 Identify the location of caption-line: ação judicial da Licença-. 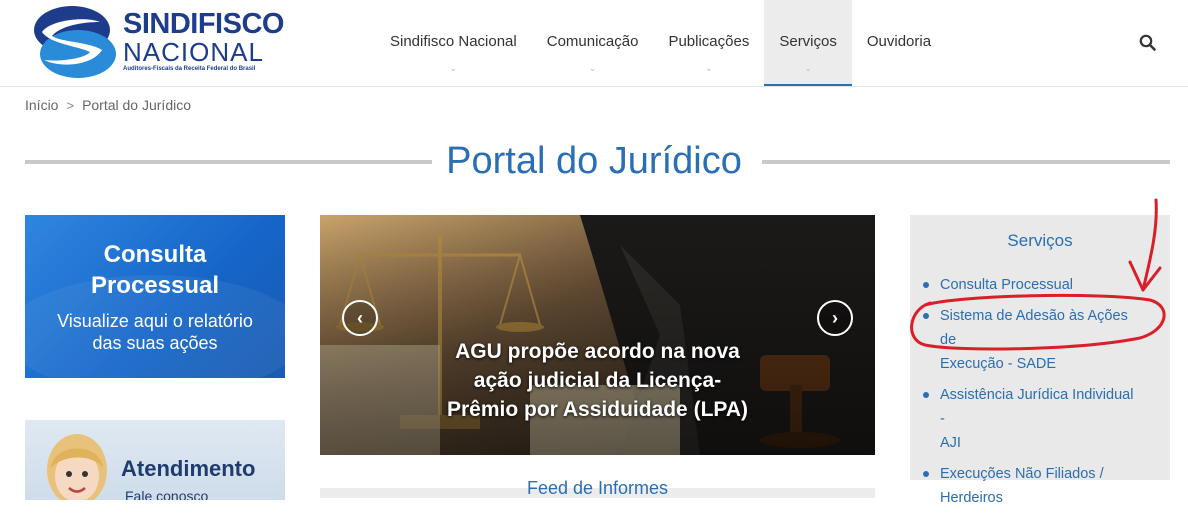
(597, 380).